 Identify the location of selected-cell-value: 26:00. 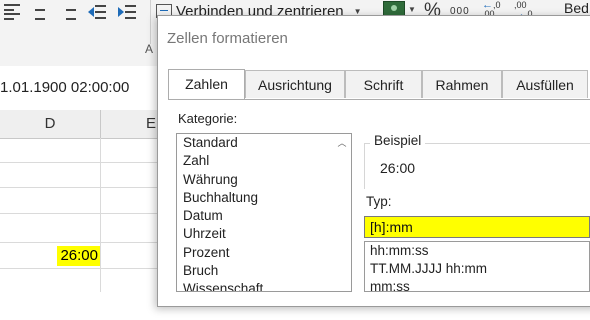
(78, 256).